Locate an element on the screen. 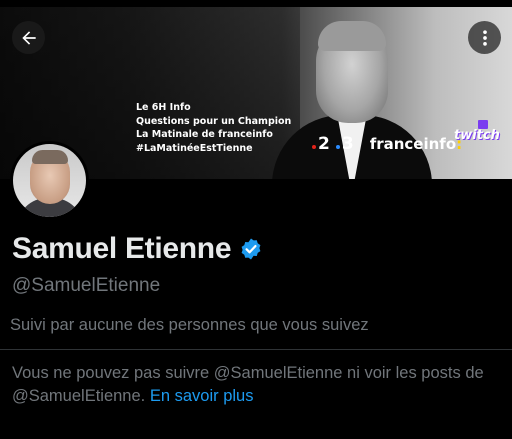  arrow-left-icon is located at coordinates (28, 37).